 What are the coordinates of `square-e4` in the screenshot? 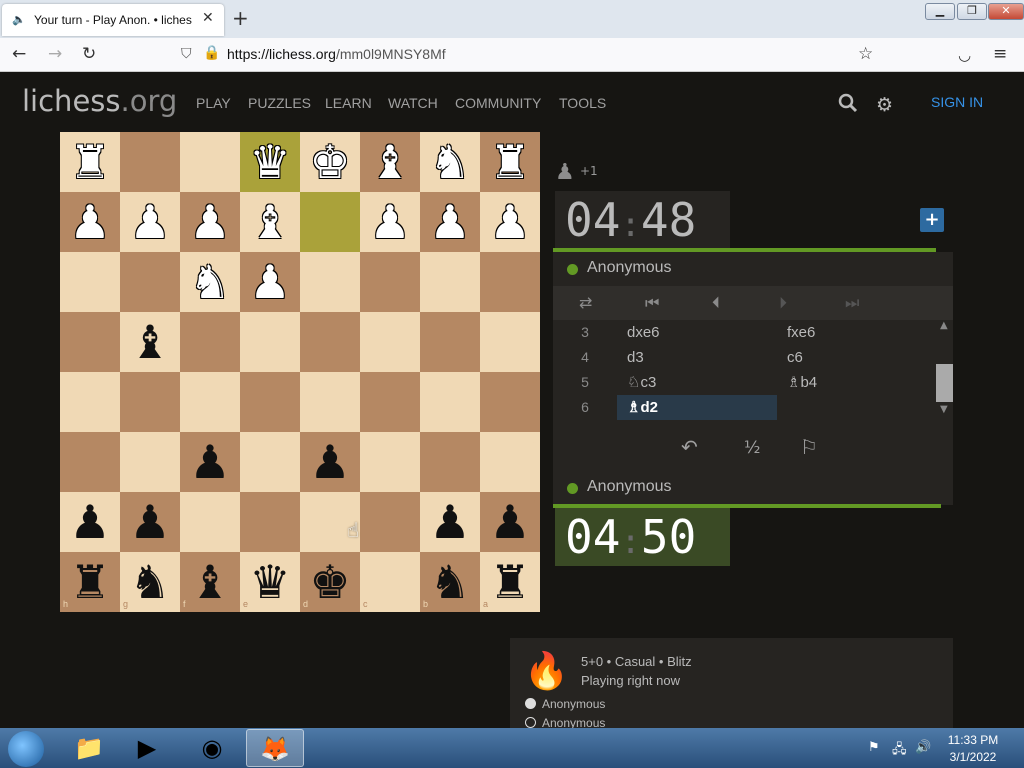 It's located at (270, 342).